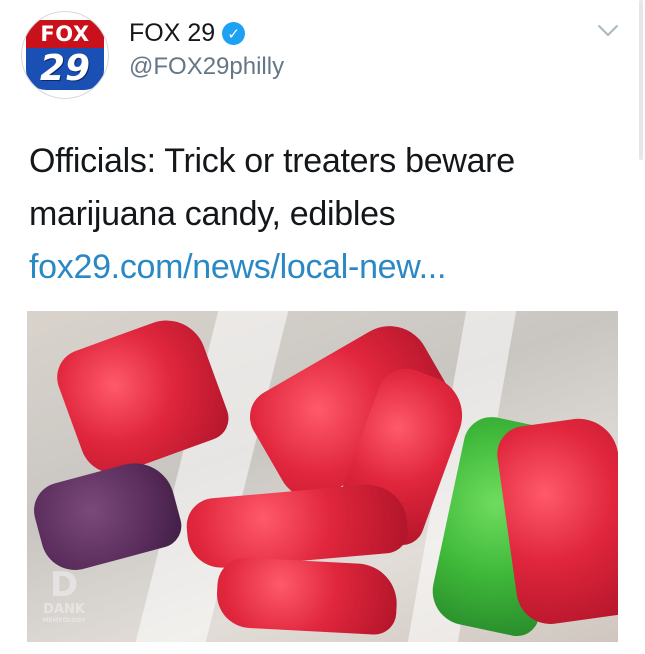 The image size is (645, 654). Describe the element at coordinates (65, 69) in the screenshot. I see `avatar-logo-number: 29` at that location.